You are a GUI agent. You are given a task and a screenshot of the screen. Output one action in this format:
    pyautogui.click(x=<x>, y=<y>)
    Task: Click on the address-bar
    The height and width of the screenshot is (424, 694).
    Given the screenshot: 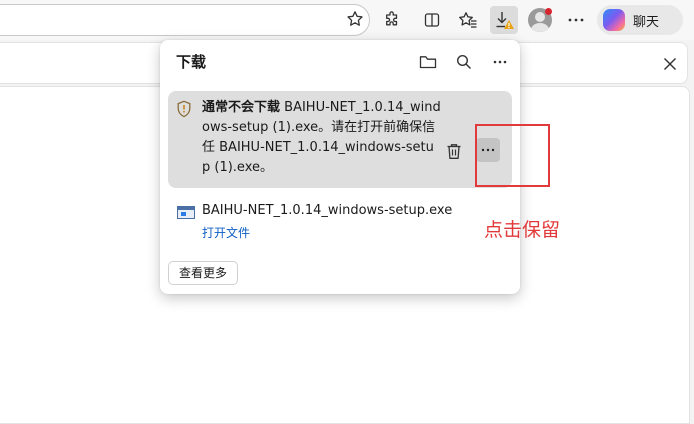 What is the action you would take?
    pyautogui.click(x=185, y=20)
    